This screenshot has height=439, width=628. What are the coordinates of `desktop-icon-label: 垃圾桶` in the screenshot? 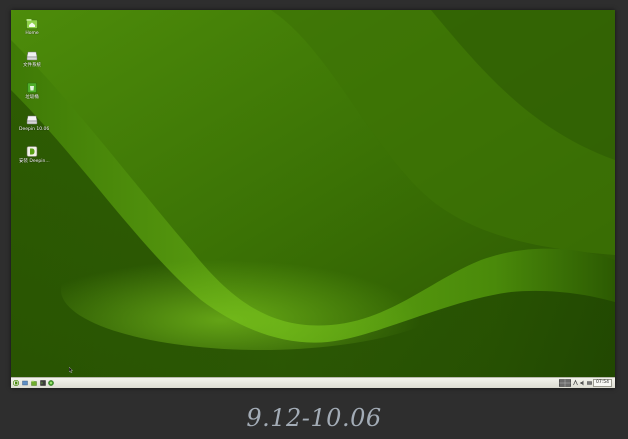 It's located at (32, 97).